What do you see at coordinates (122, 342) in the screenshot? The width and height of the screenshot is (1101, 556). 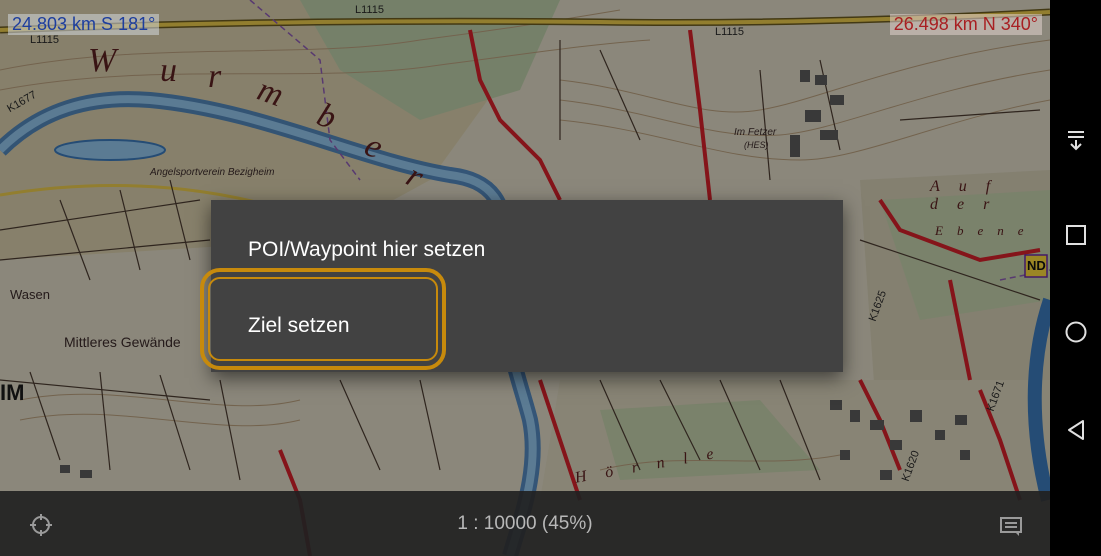 I see `map-label-mittleres: Mittleres Gewände` at bounding box center [122, 342].